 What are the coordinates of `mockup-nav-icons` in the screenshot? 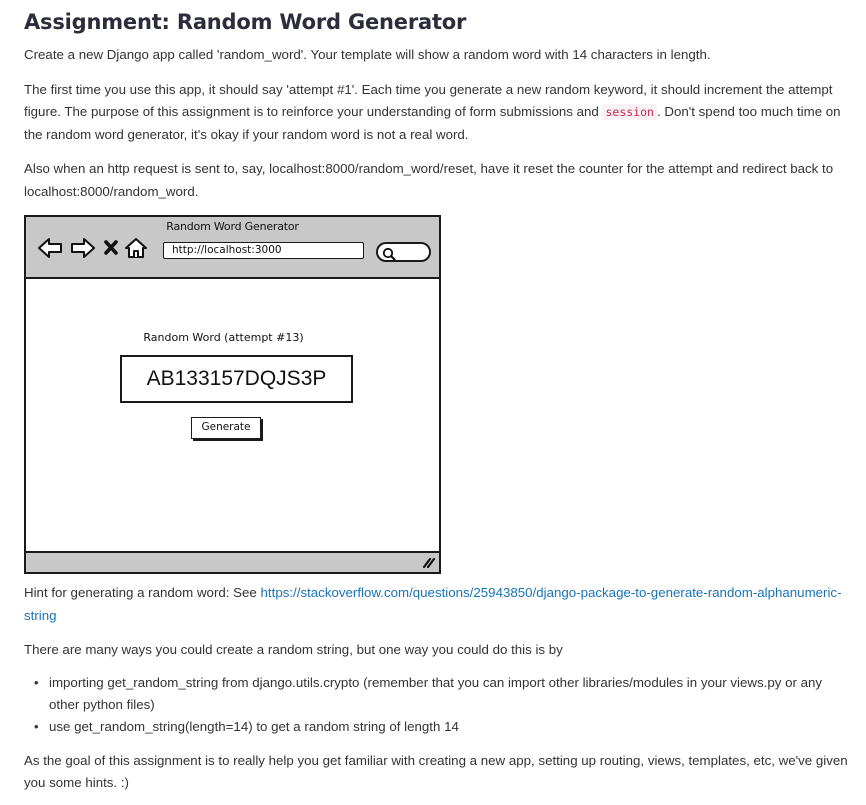 It's located at (92, 248).